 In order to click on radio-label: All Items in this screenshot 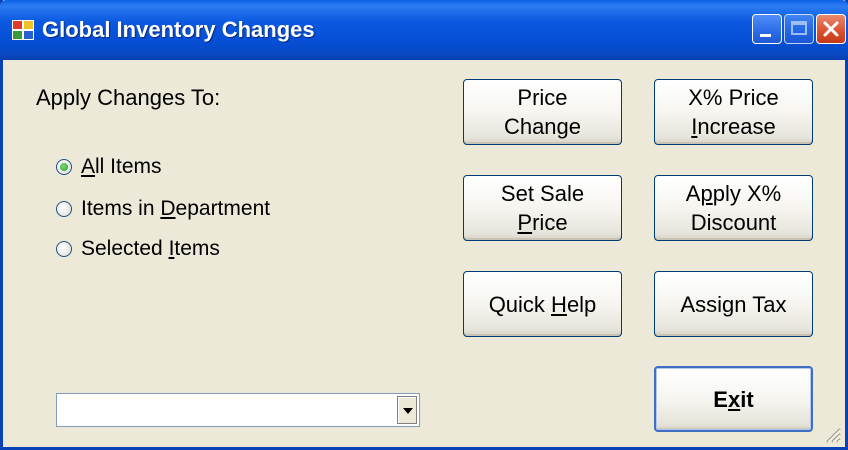, I will do `click(121, 166)`.